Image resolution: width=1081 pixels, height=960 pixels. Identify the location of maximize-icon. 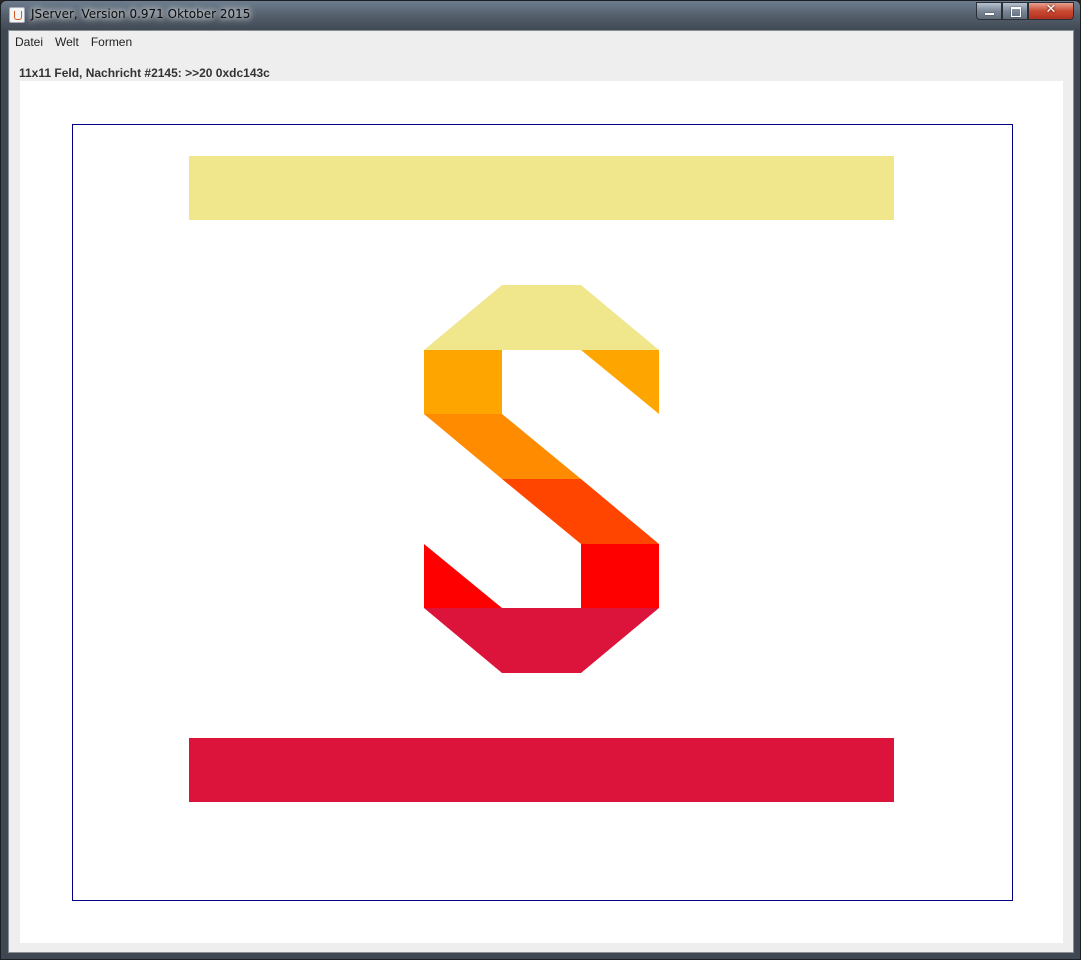
(1016, 12).